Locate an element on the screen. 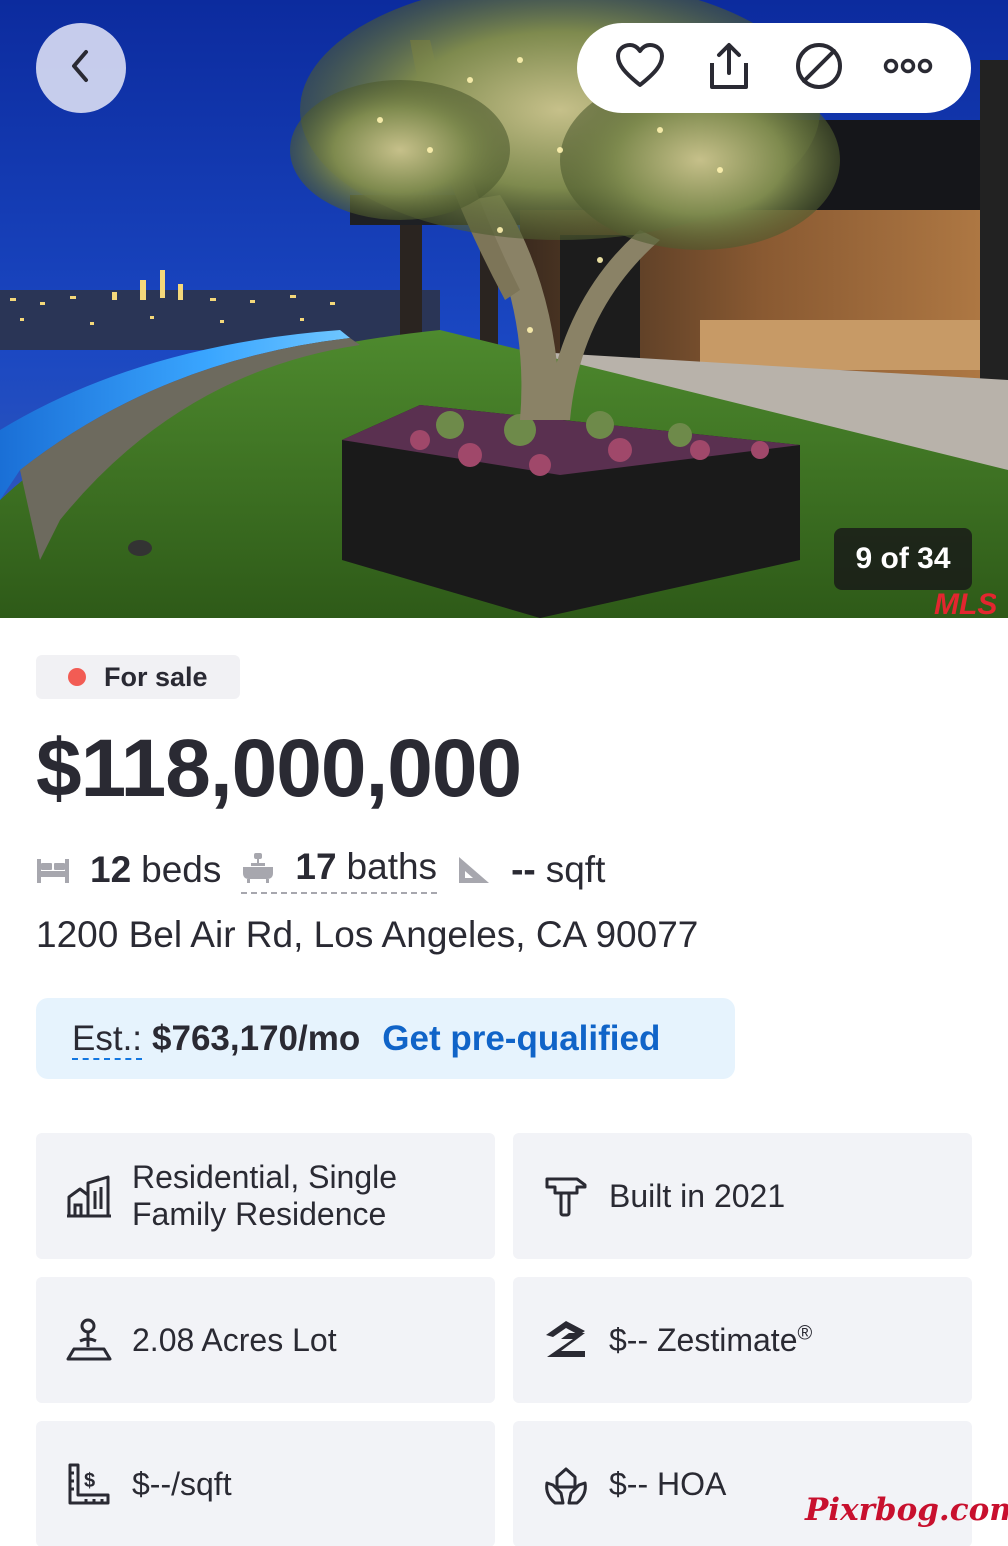 This screenshot has width=1008, height=1546. back-button is located at coordinates (81, 68).